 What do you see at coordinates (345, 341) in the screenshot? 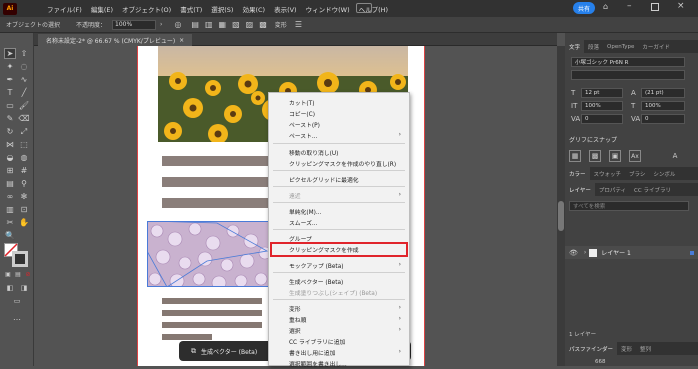
I see `context-menu-item-add-to-cc-library: CC ライブラリに追加` at bounding box center [345, 341].